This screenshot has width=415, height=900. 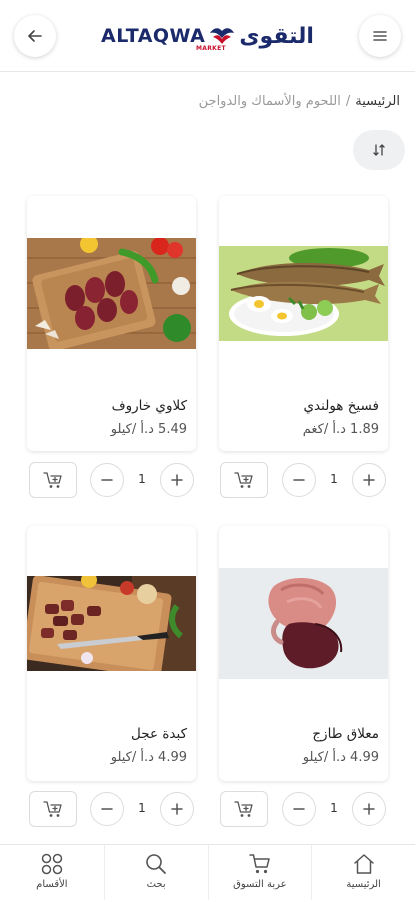 I want to click on product-card: كبدة عجل 4.99 د.أ /كيلو, so click(x=111, y=653).